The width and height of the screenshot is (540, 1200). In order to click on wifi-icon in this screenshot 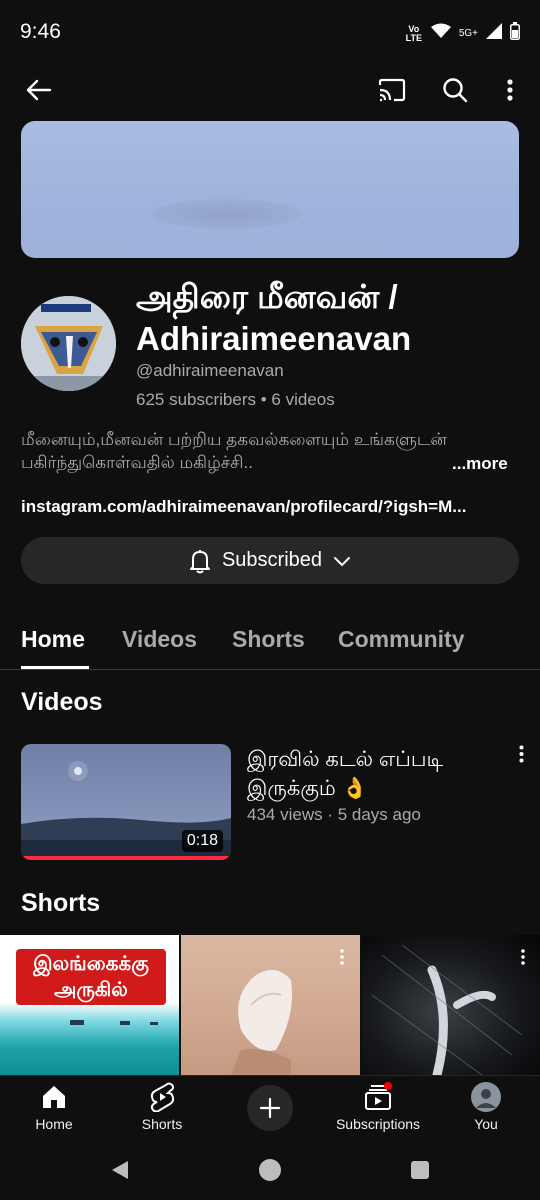, I will do `click(440, 33)`.